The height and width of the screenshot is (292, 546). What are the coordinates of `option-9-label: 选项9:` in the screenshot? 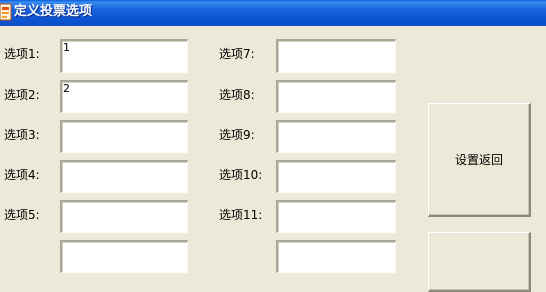 It's located at (237, 135).